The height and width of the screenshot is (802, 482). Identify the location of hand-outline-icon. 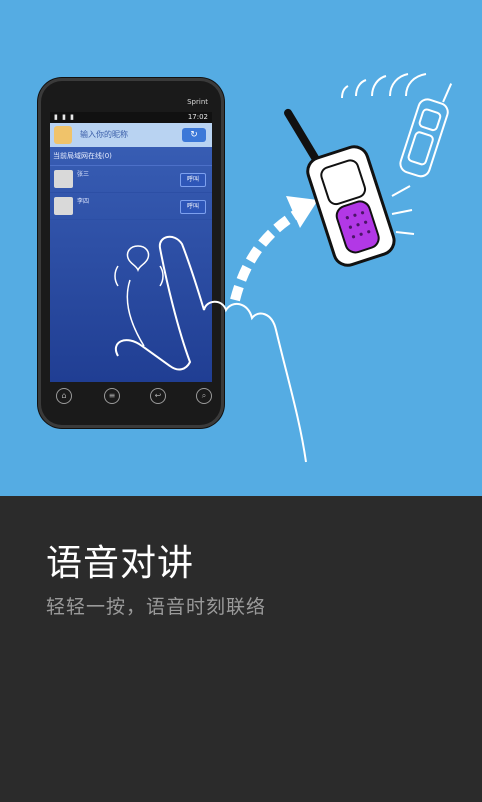
(211, 349).